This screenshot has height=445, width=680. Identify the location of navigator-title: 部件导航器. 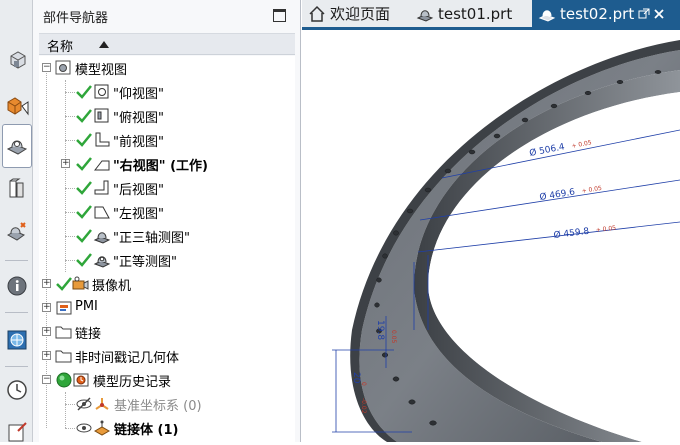
(76, 18).